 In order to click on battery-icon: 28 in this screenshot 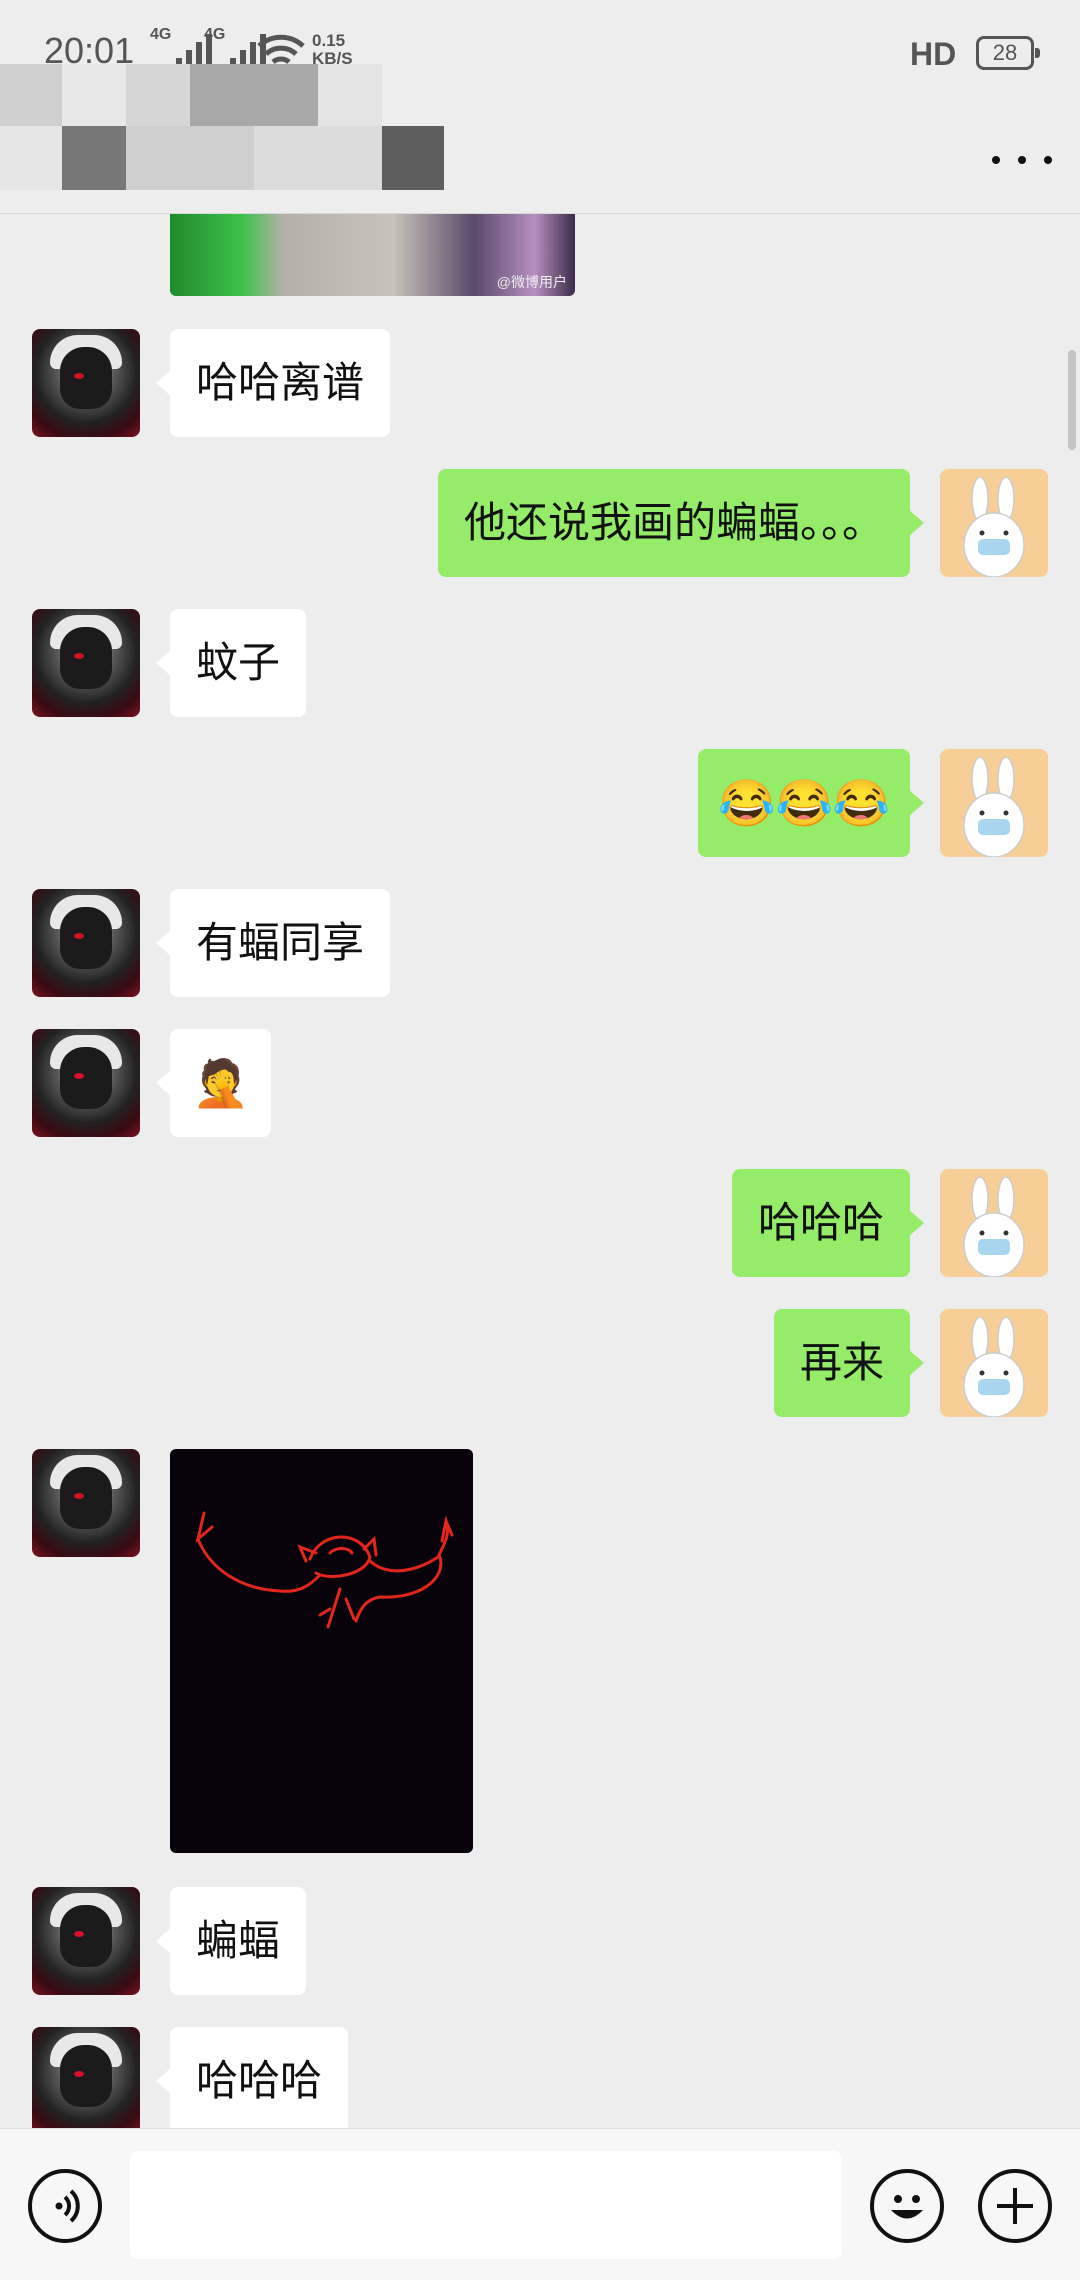, I will do `click(1008, 53)`.